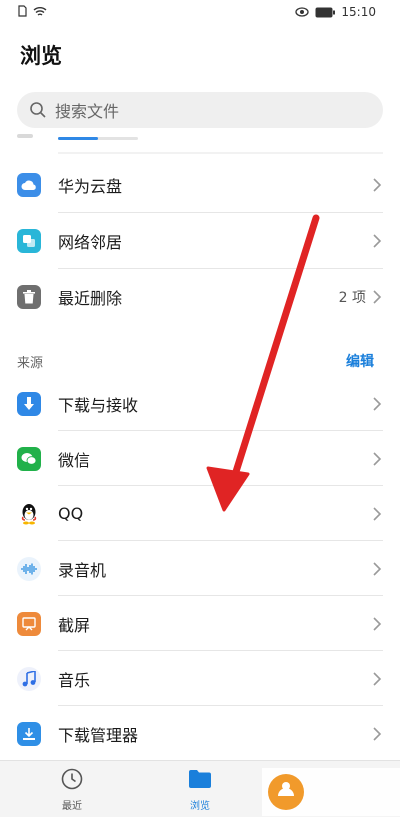 Image resolution: width=400 pixels, height=820 pixels. I want to click on status-left, so click(32, 11).